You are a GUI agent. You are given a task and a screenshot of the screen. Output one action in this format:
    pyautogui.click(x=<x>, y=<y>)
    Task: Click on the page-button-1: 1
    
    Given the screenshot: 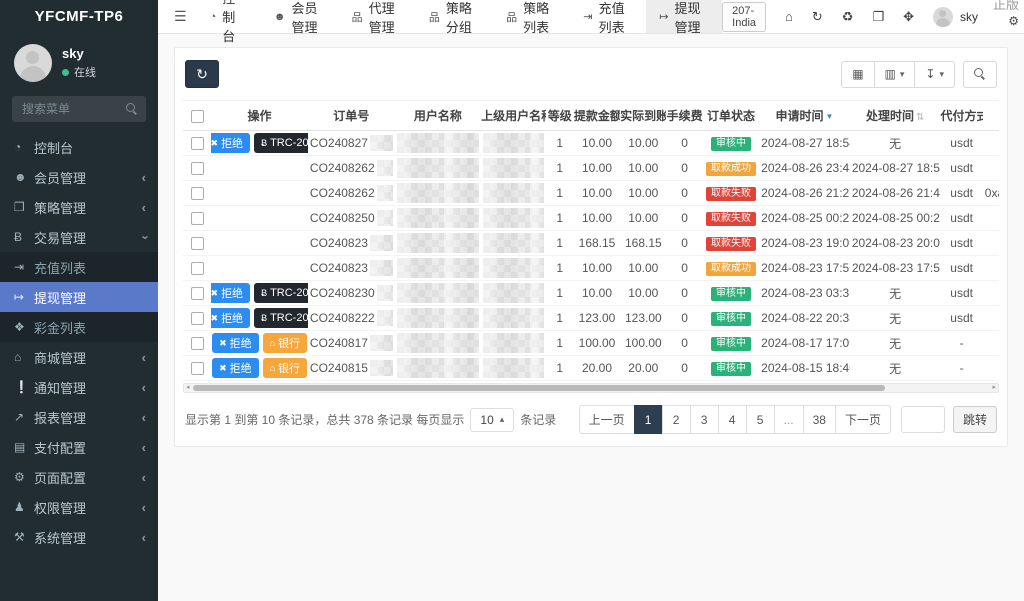 What is the action you would take?
    pyautogui.click(x=648, y=419)
    